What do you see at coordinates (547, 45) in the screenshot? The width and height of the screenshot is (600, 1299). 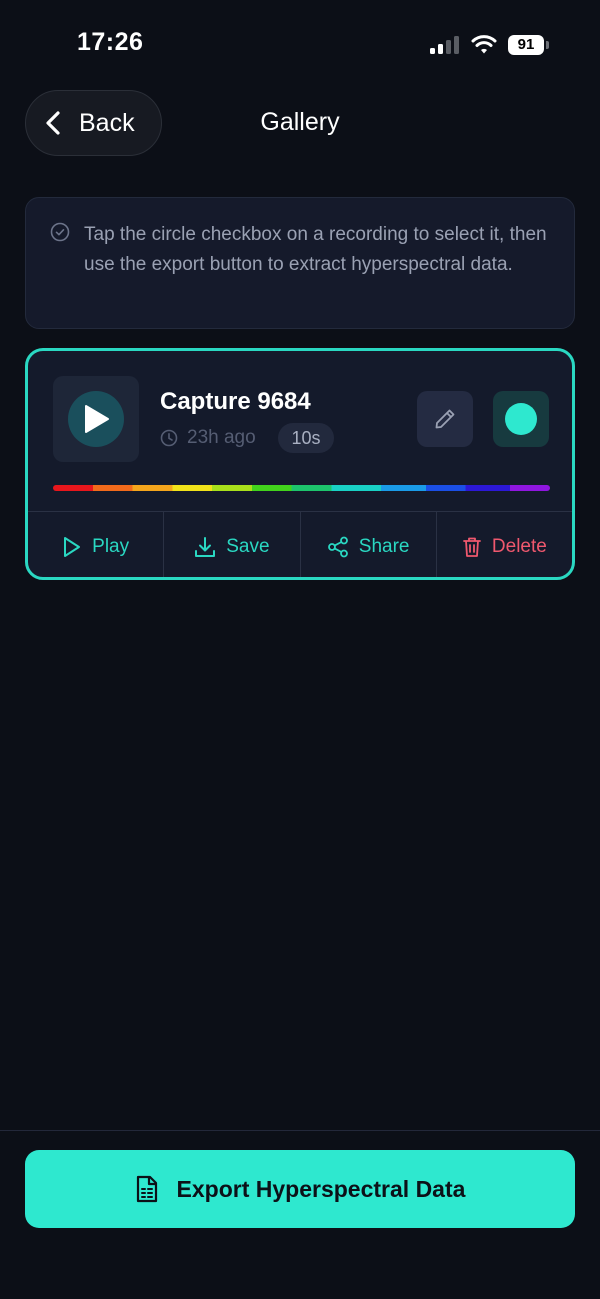 I see `battery-cap` at bounding box center [547, 45].